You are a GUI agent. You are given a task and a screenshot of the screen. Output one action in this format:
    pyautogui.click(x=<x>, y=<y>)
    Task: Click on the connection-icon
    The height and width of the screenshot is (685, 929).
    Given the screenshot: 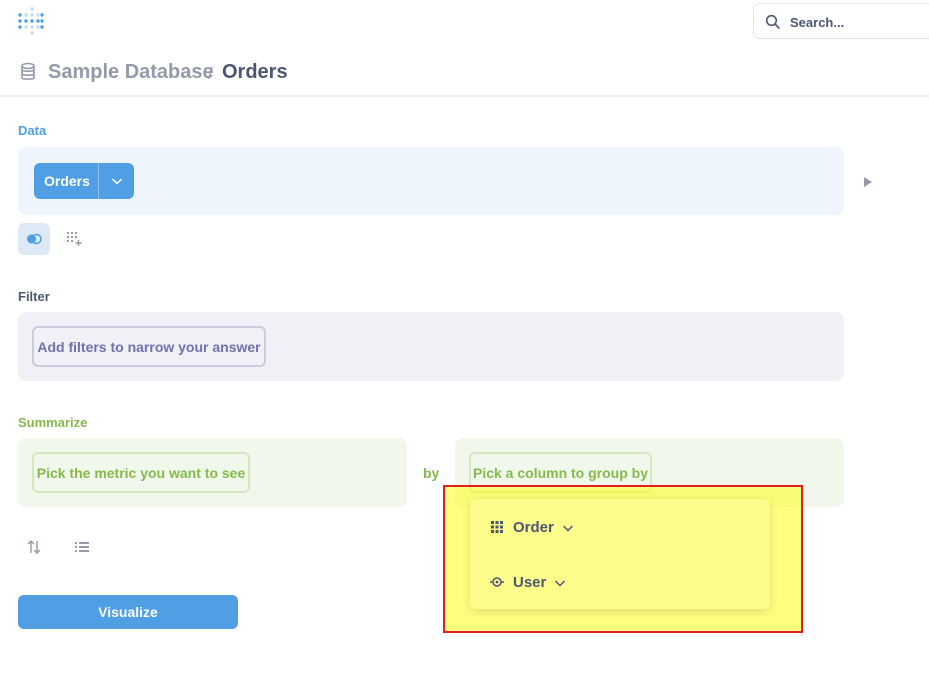 What is the action you would take?
    pyautogui.click(x=497, y=582)
    